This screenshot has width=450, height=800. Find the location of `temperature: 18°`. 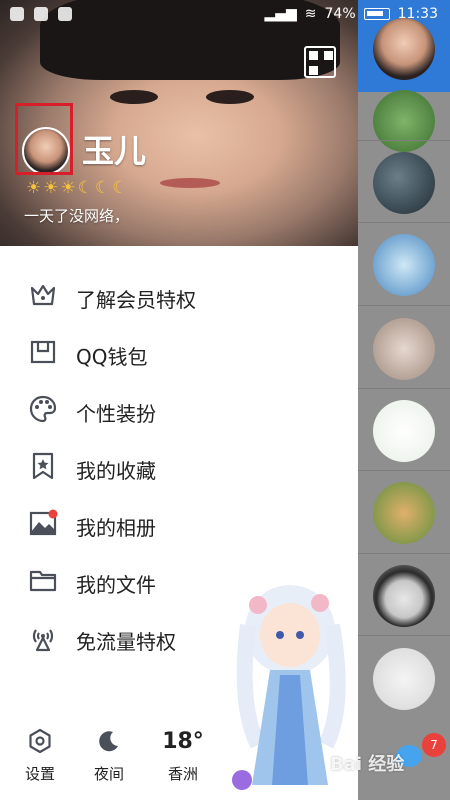

temperature: 18° is located at coordinates (183, 741).